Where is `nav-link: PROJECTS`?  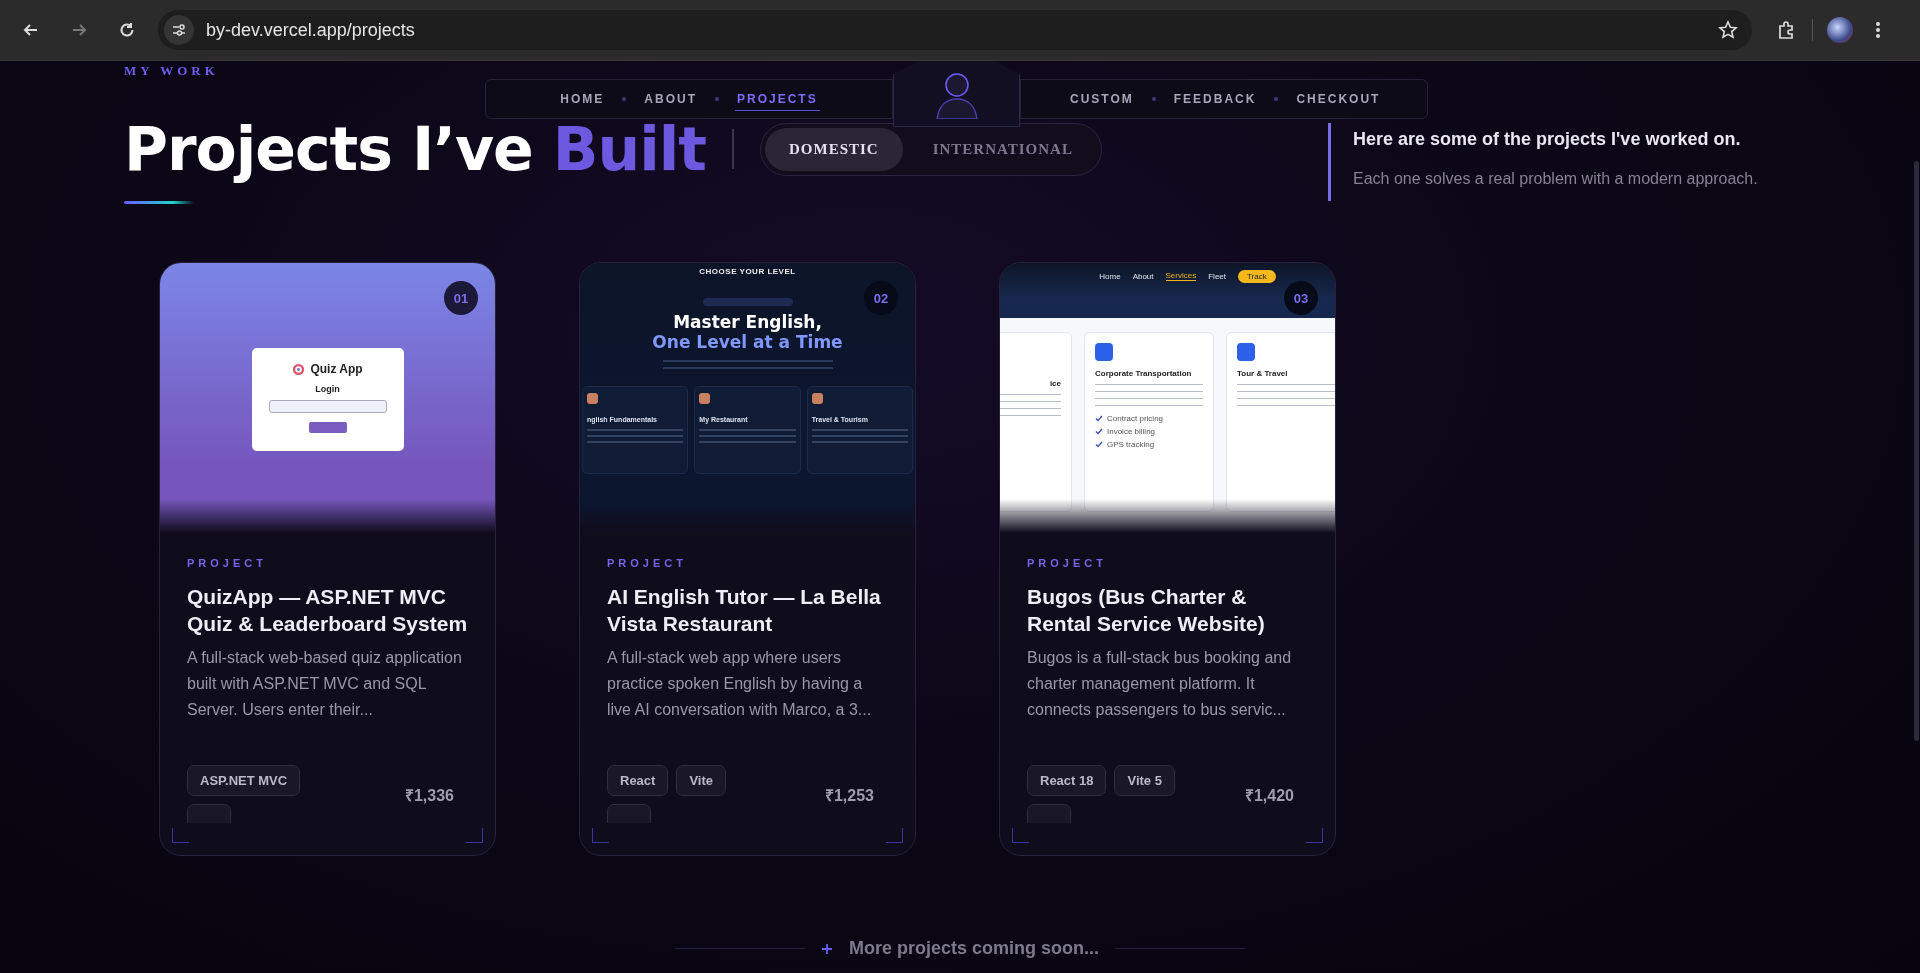 nav-link: PROJECTS is located at coordinates (777, 99).